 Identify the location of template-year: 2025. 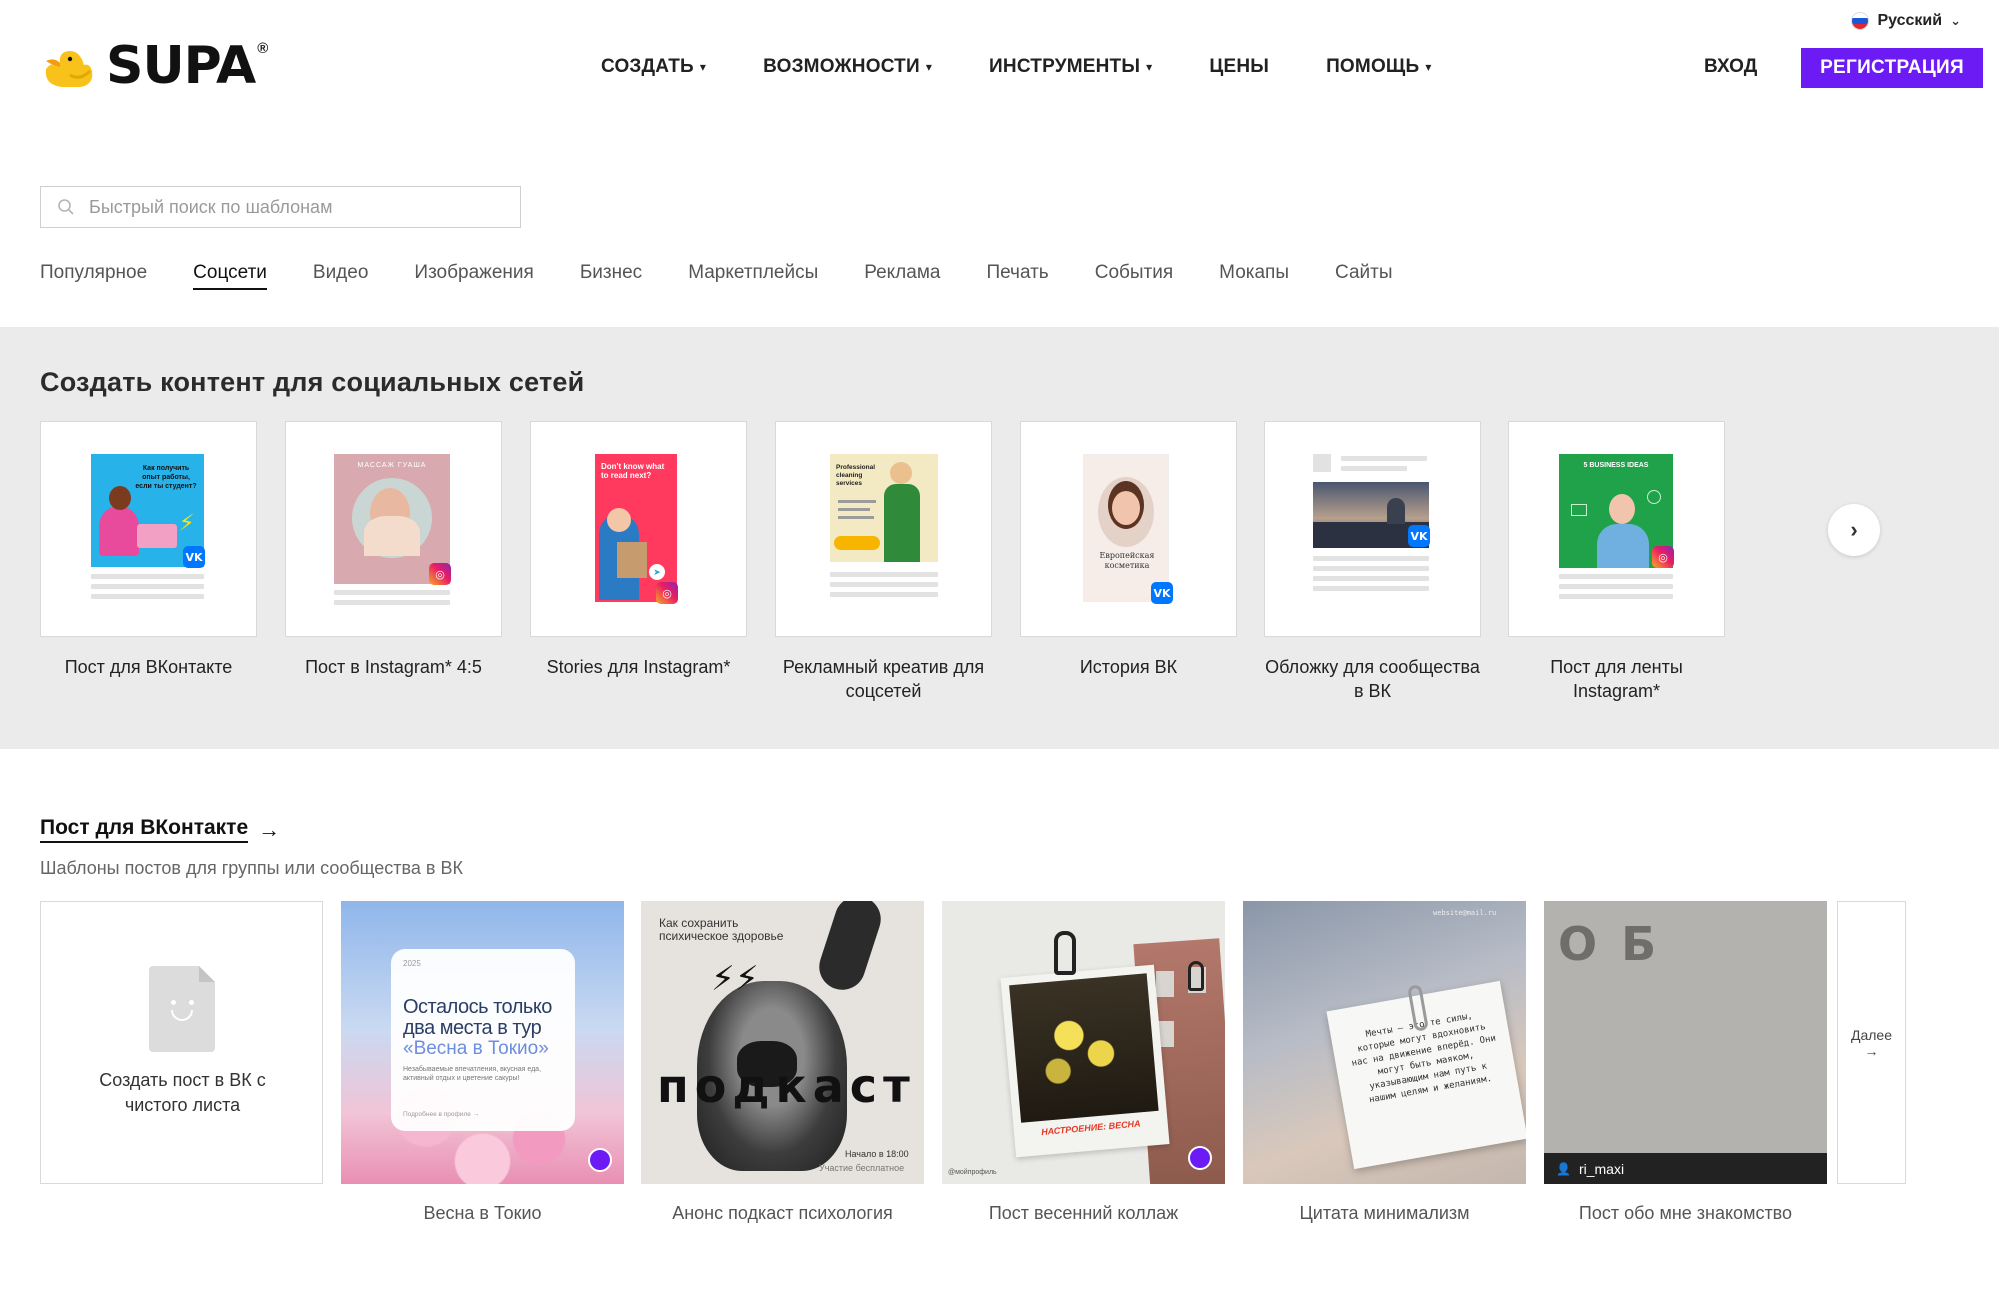
(412, 963).